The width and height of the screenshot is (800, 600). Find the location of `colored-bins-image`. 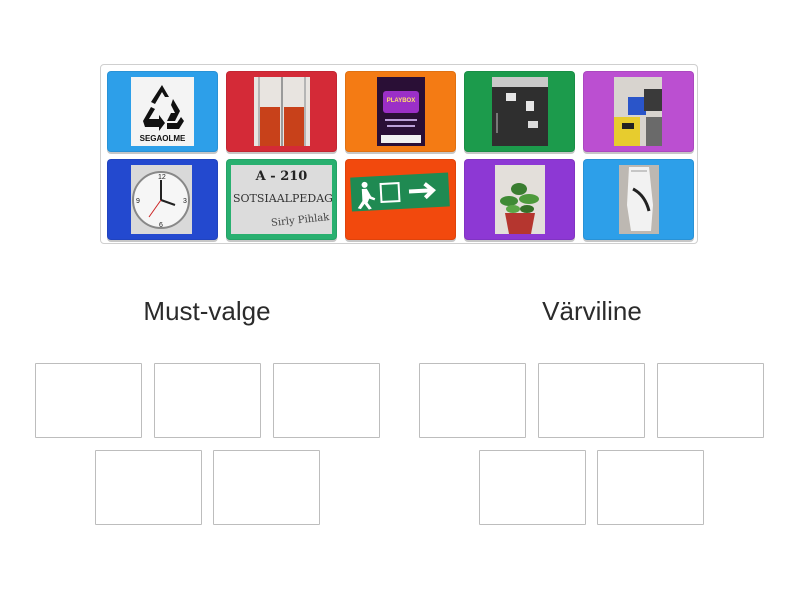

colored-bins-image is located at coordinates (638, 111).